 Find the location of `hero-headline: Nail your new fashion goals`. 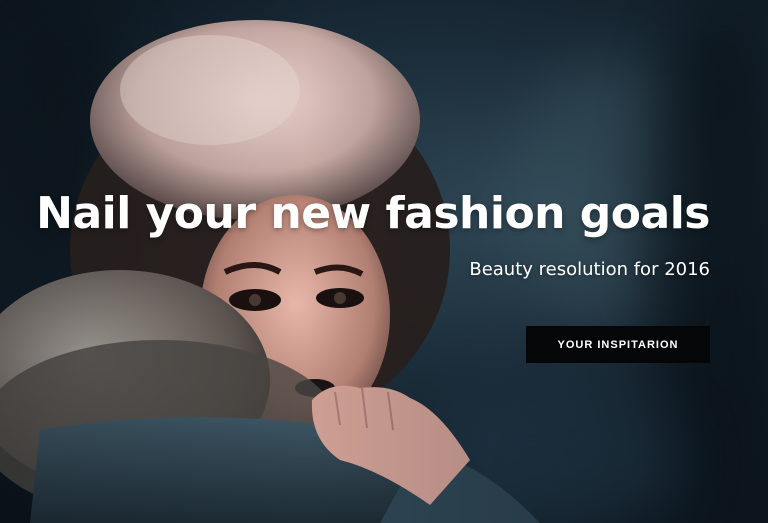

hero-headline: Nail your new fashion goals is located at coordinates (373, 213).